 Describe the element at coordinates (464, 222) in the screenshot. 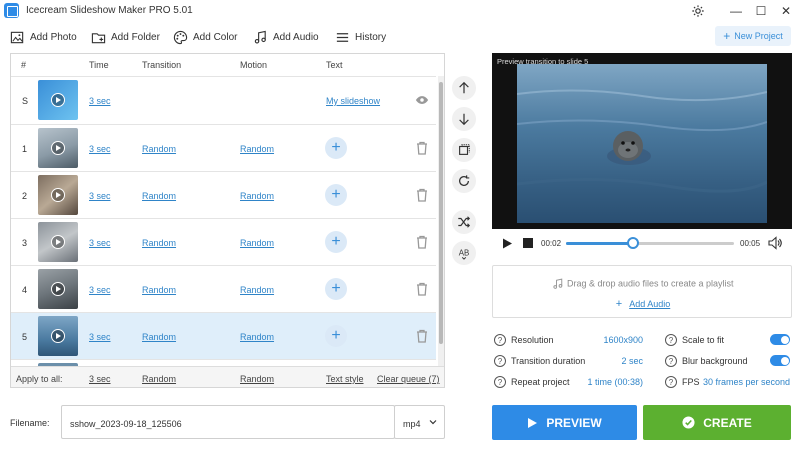

I see `shuffle-button` at that location.